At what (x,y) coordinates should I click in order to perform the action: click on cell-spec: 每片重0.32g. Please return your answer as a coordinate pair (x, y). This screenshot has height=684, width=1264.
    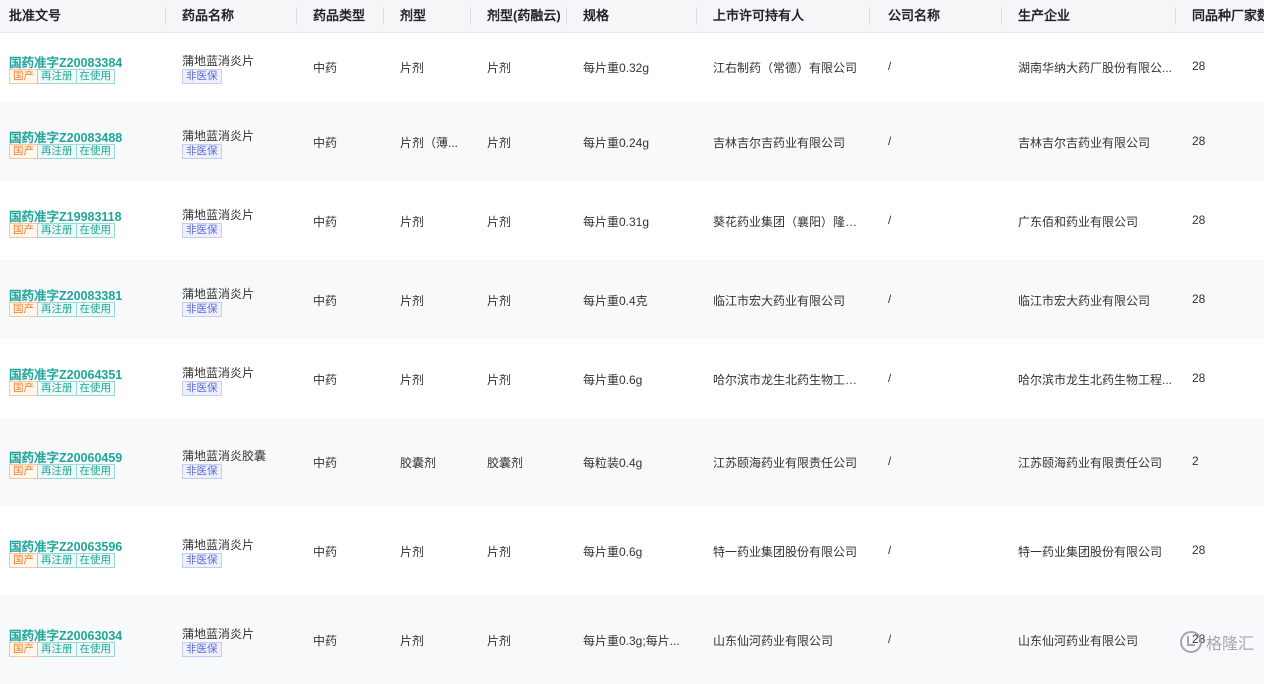
    Looking at the image, I should click on (616, 68).